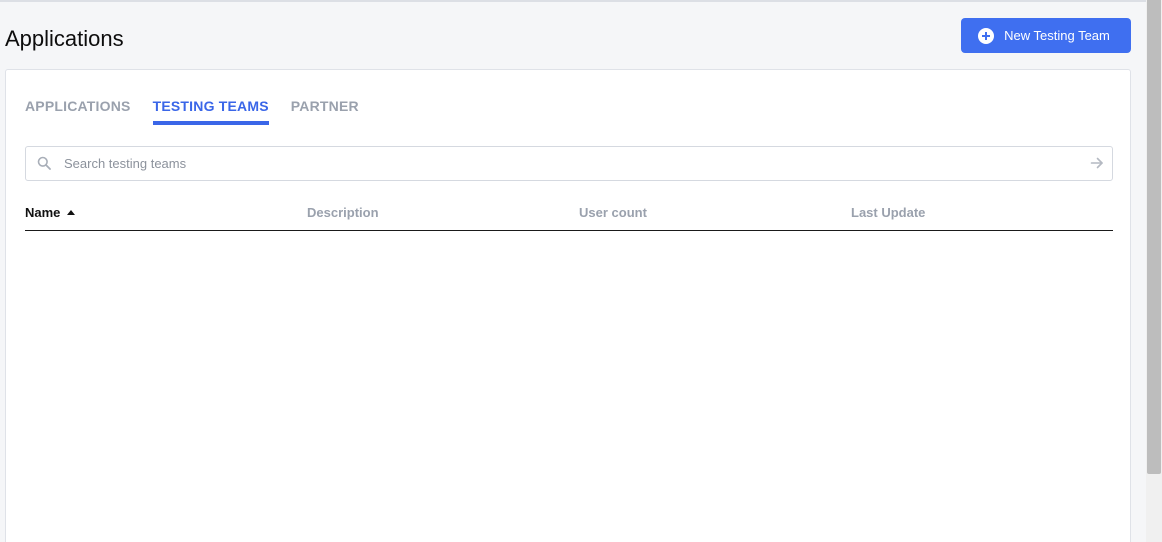  I want to click on new-testing-team-label: New Testing Team, so click(1057, 35).